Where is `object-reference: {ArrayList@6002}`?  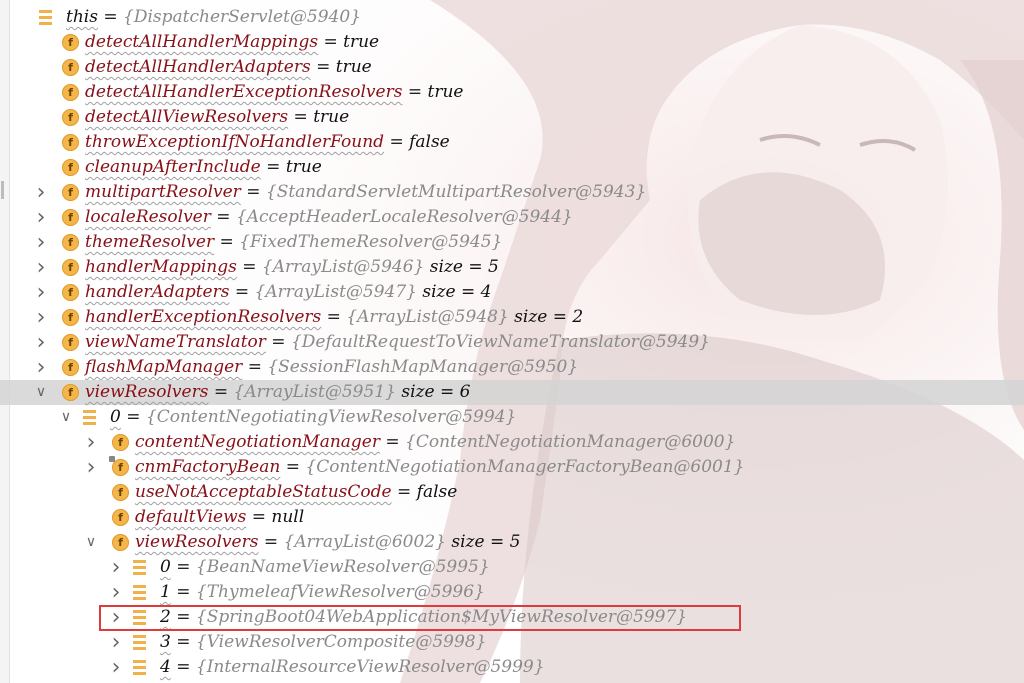 object-reference: {ArrayList@6002} is located at coordinates (364, 542).